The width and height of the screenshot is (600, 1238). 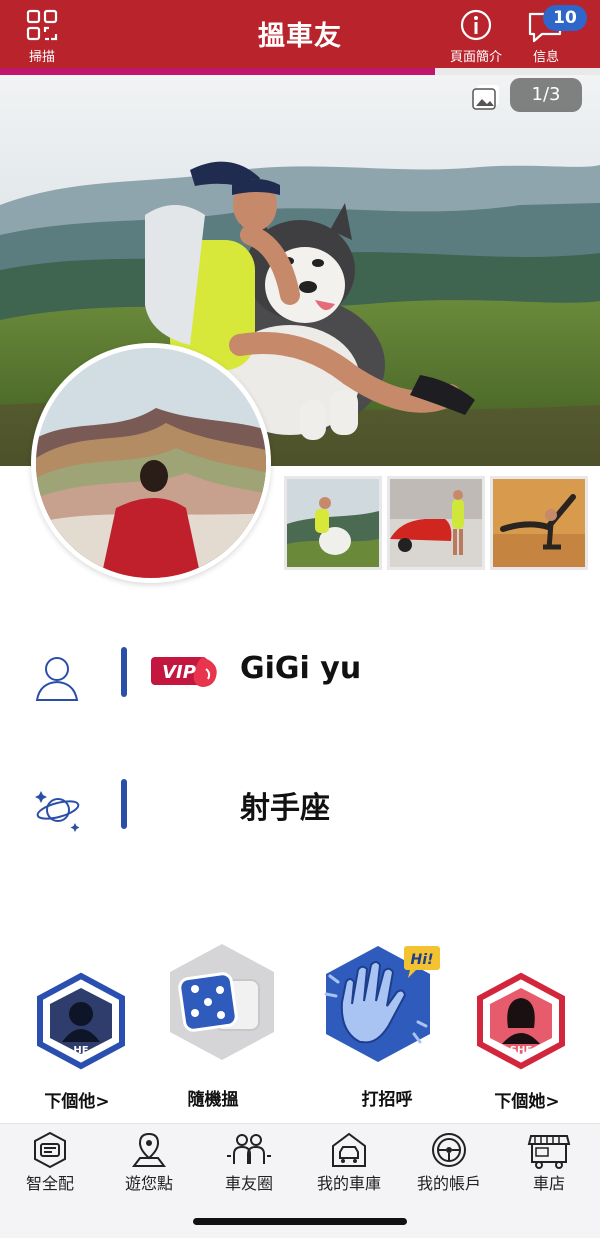 What do you see at coordinates (149, 1149) in the screenshot?
I see `map-pin-icon` at bounding box center [149, 1149].